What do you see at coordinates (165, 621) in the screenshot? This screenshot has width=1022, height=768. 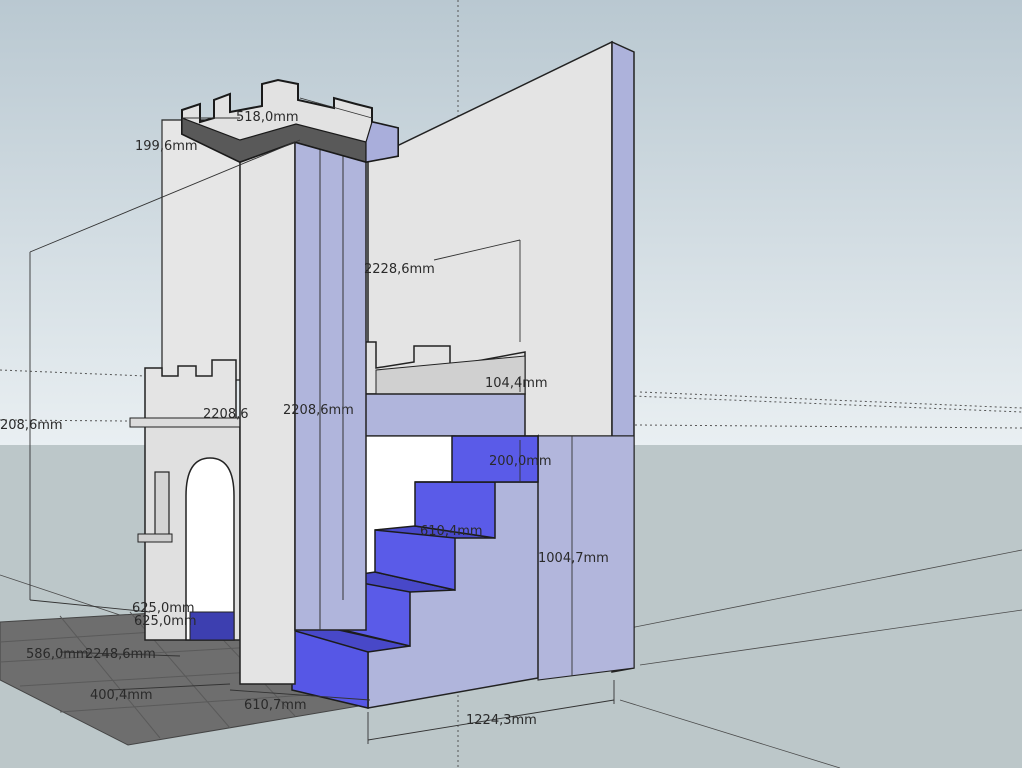 I see `dim-door-width-b: 625,0mm` at bounding box center [165, 621].